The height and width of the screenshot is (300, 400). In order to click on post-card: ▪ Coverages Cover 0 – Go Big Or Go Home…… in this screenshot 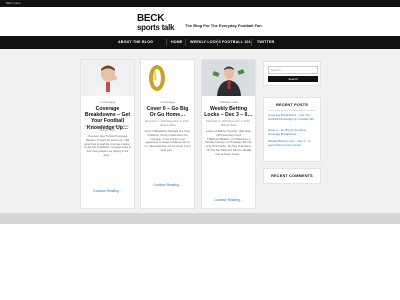, I will do `click(167, 134)`.